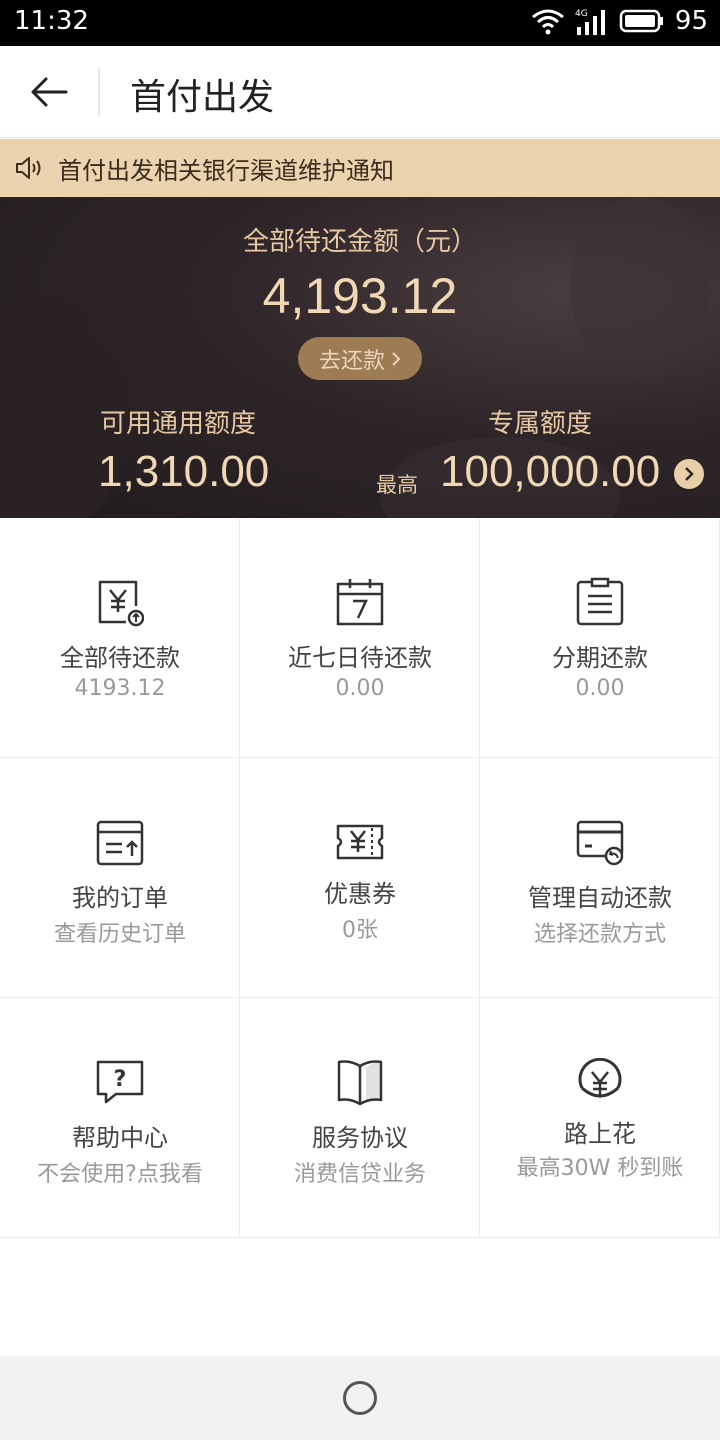  I want to click on general-credit-amount: 1,310.00, so click(184, 471).